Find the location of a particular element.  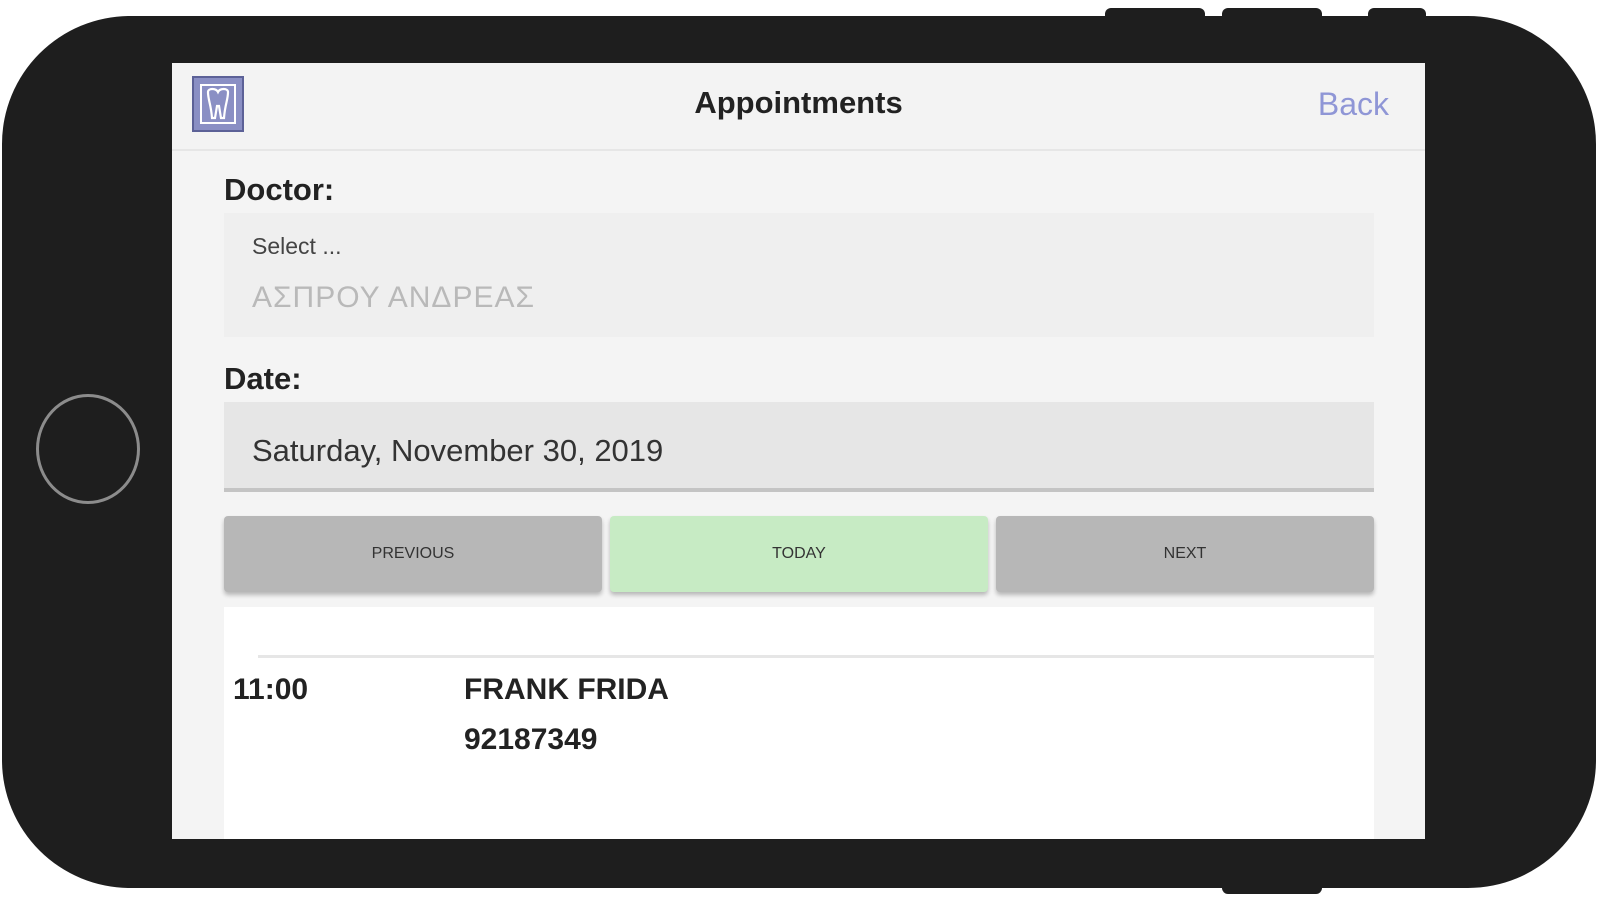

appointment-patient-name: FRANK FRIDA is located at coordinates (566, 689).